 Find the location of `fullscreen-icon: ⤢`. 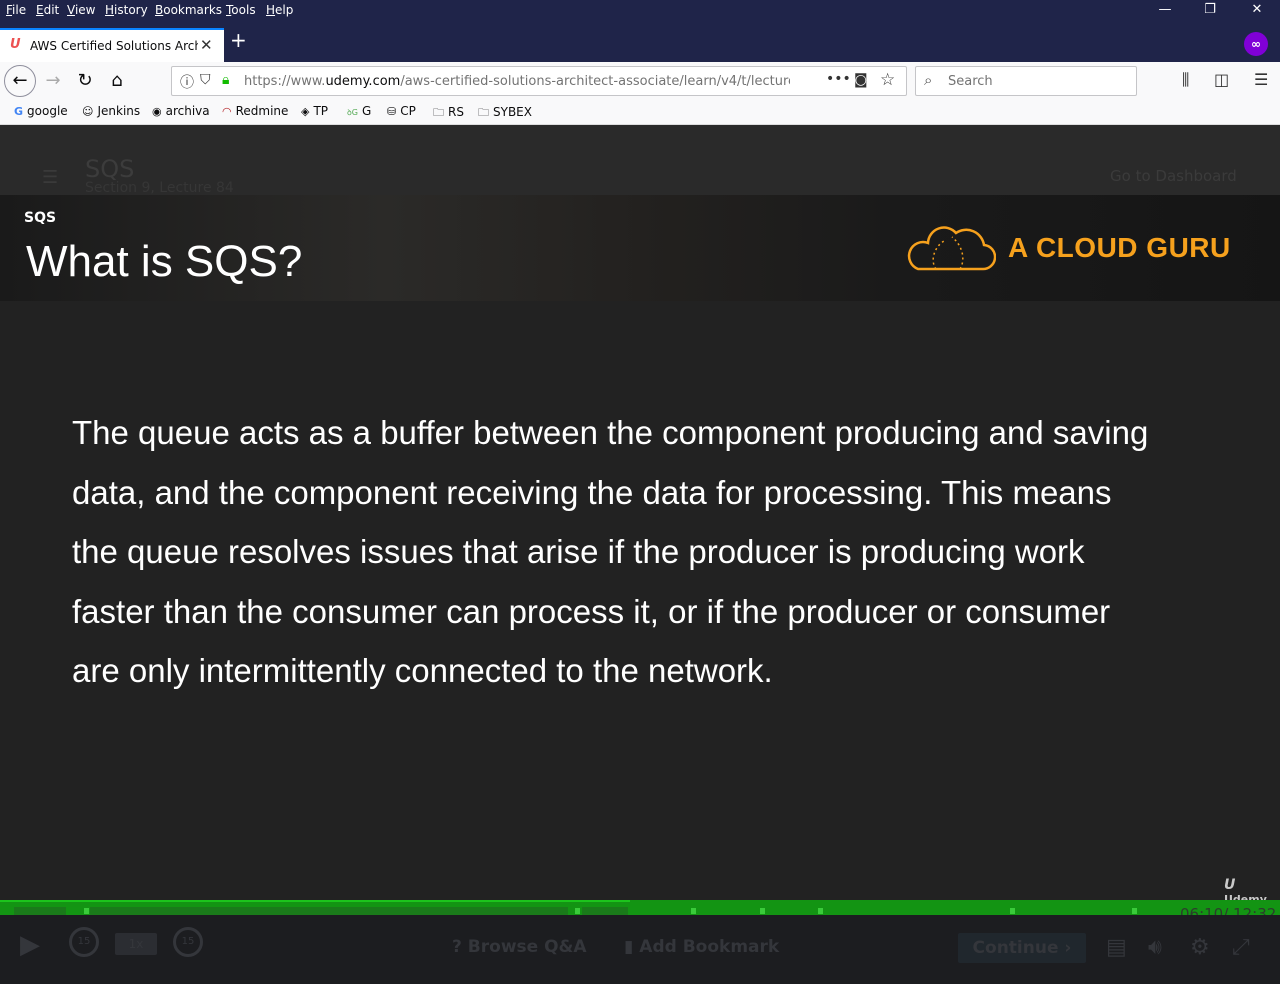

fullscreen-icon: ⤢ is located at coordinates (1241, 947).